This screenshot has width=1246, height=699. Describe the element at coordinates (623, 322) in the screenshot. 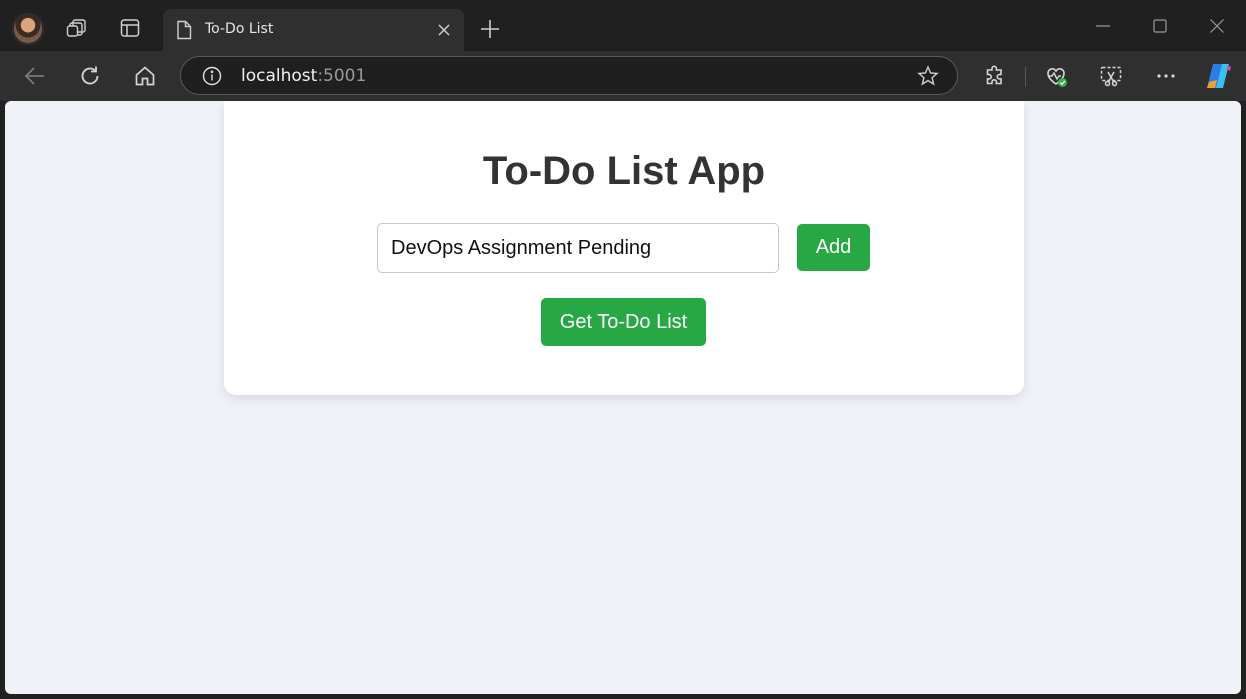

I see `get-todo-list-button: Get To-Do List` at that location.